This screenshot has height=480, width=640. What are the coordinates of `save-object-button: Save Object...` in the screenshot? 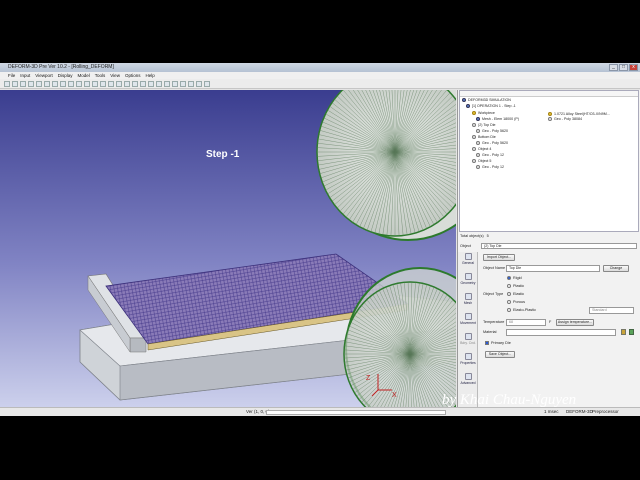 It's located at (500, 354).